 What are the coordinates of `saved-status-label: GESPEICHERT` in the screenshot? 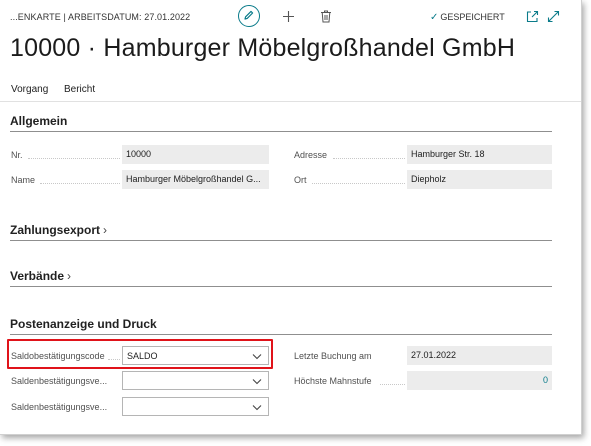 It's located at (472, 17).